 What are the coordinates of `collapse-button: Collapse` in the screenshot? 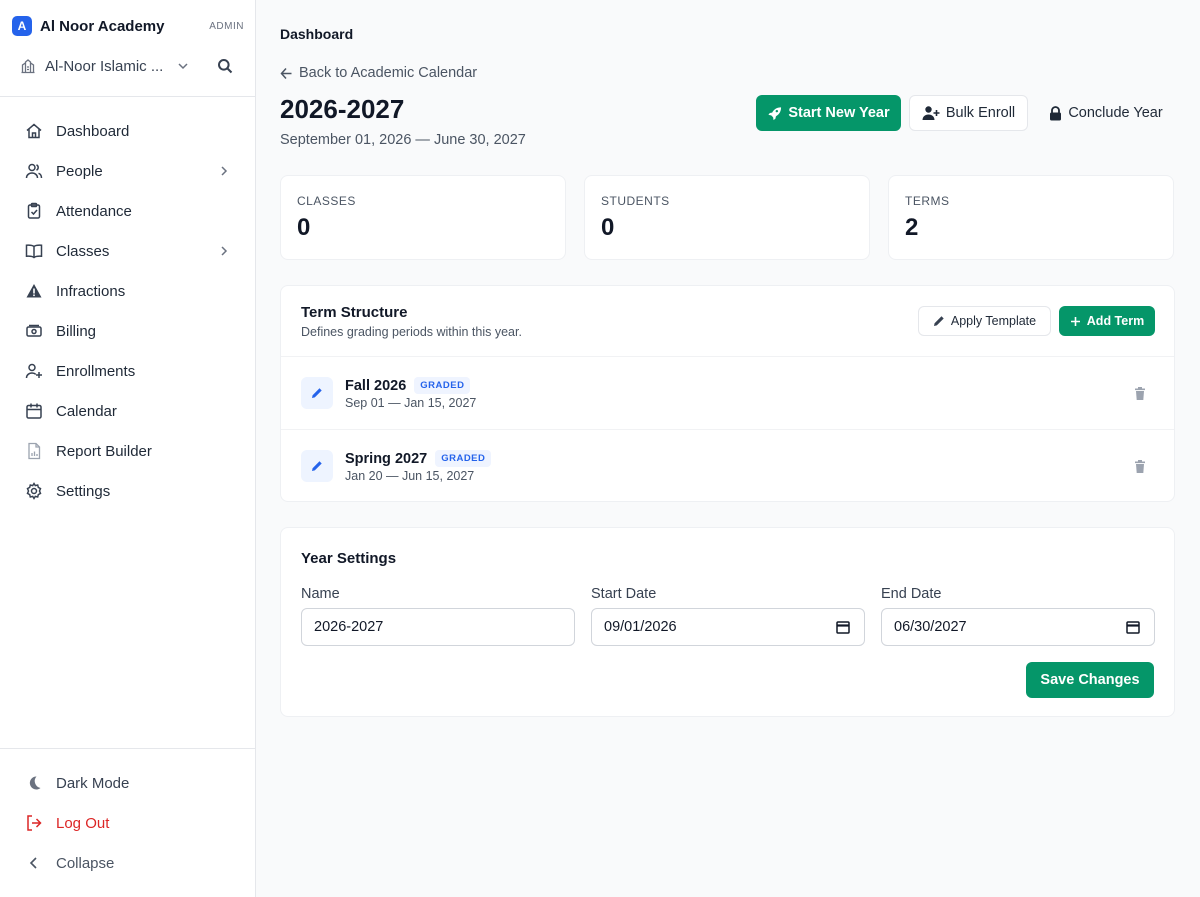 It's located at (128, 863).